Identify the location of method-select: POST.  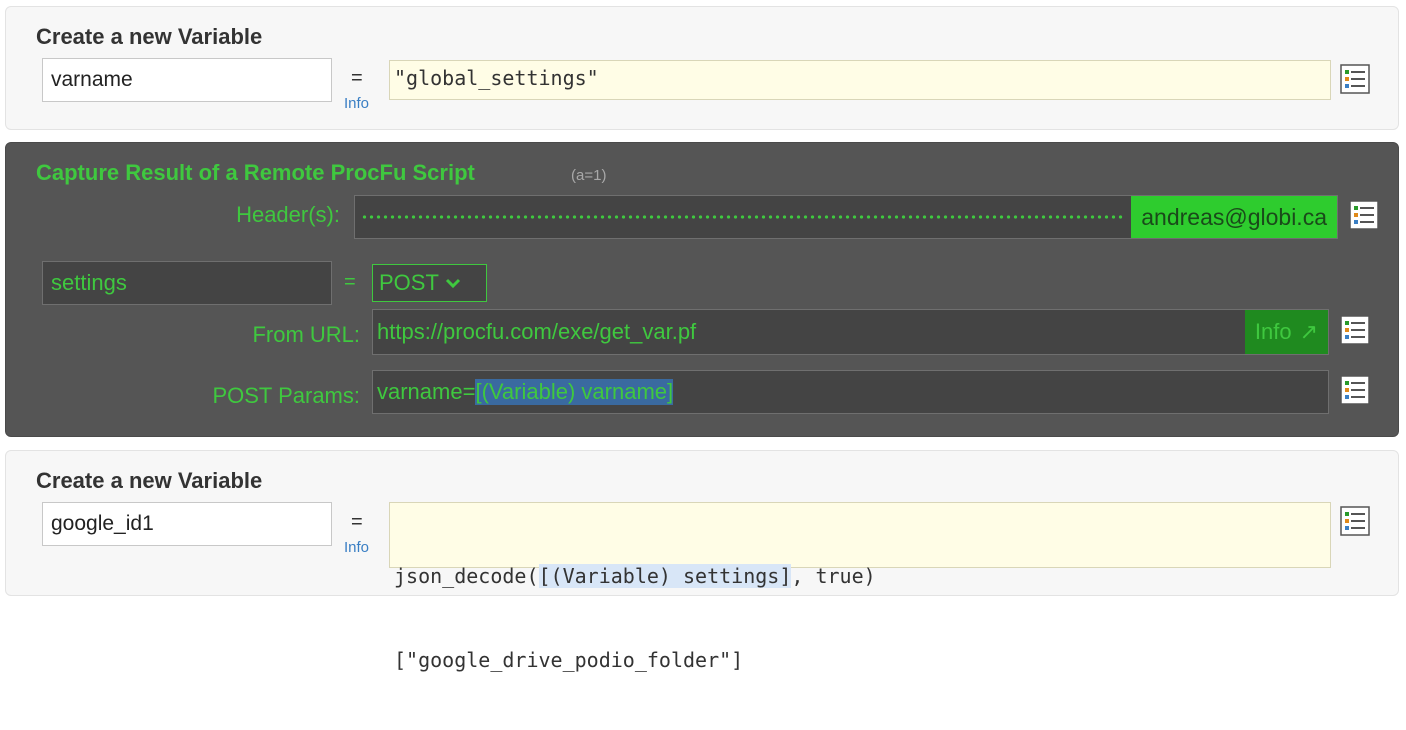
(429, 283).